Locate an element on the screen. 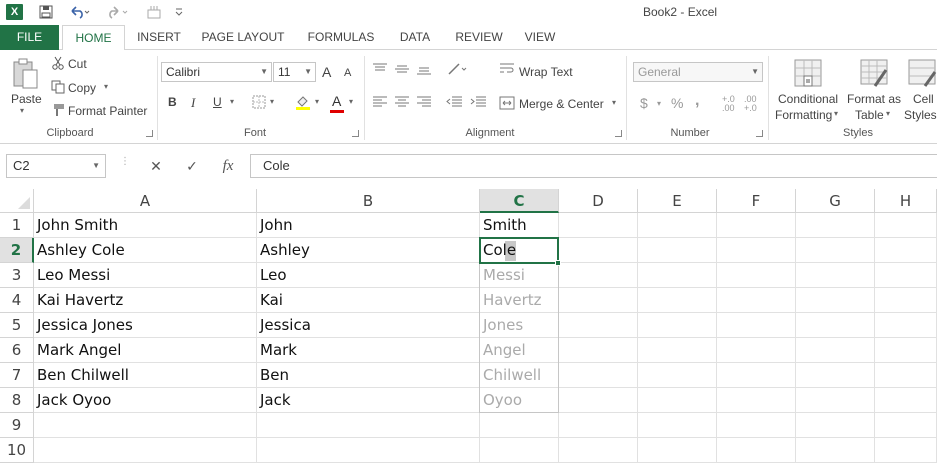 The image size is (937, 465). column-header-g: G is located at coordinates (835, 201).